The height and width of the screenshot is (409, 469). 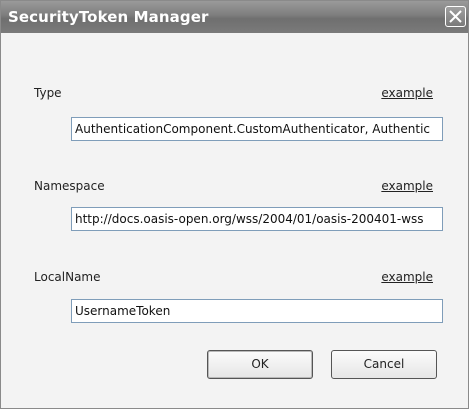 I want to click on namespace-label: Namespace, so click(x=69, y=186).